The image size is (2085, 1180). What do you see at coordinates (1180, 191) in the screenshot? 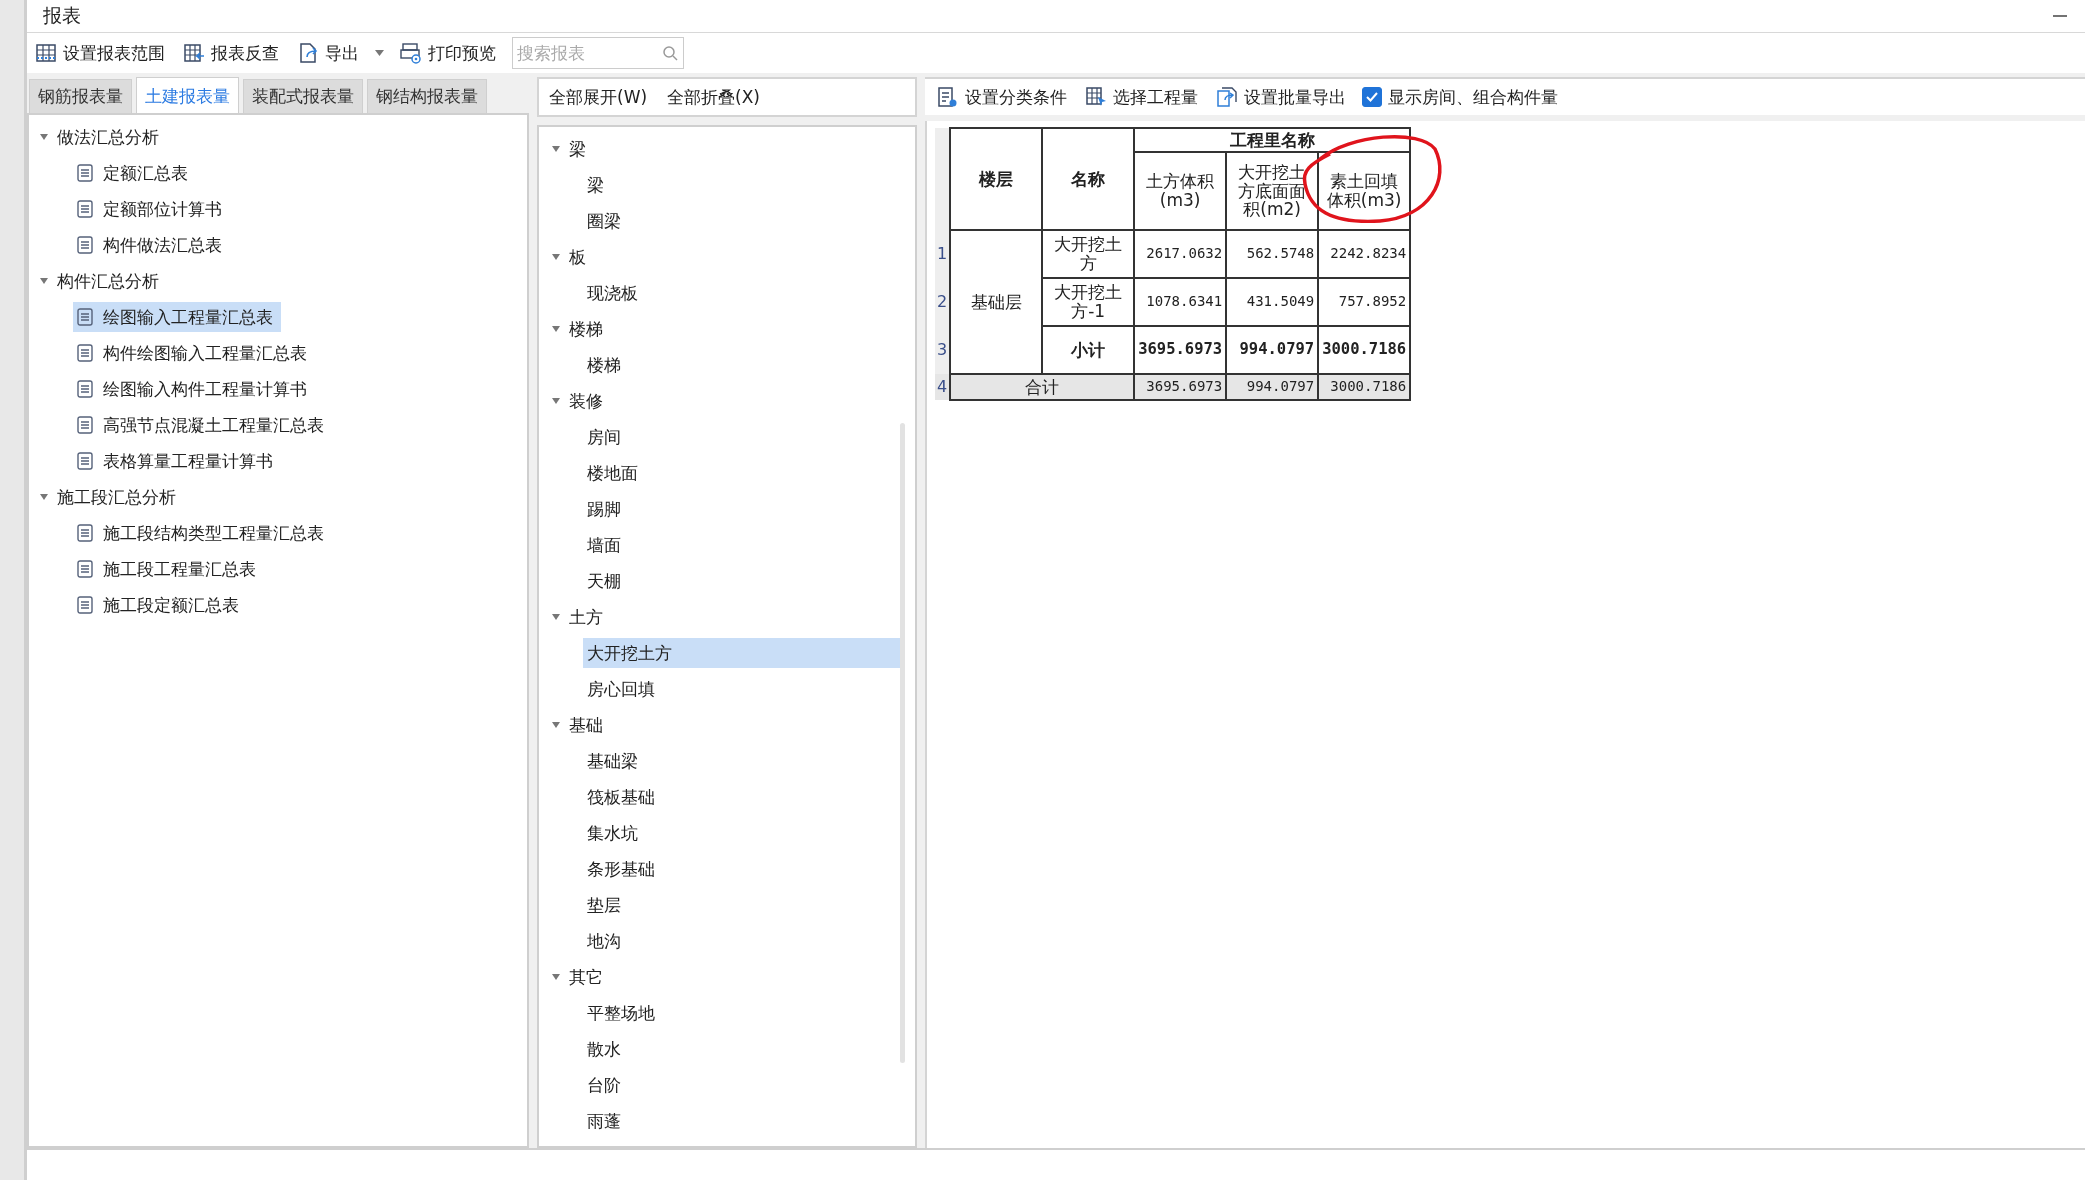
I see `column-header: 土方体积(m3)` at bounding box center [1180, 191].